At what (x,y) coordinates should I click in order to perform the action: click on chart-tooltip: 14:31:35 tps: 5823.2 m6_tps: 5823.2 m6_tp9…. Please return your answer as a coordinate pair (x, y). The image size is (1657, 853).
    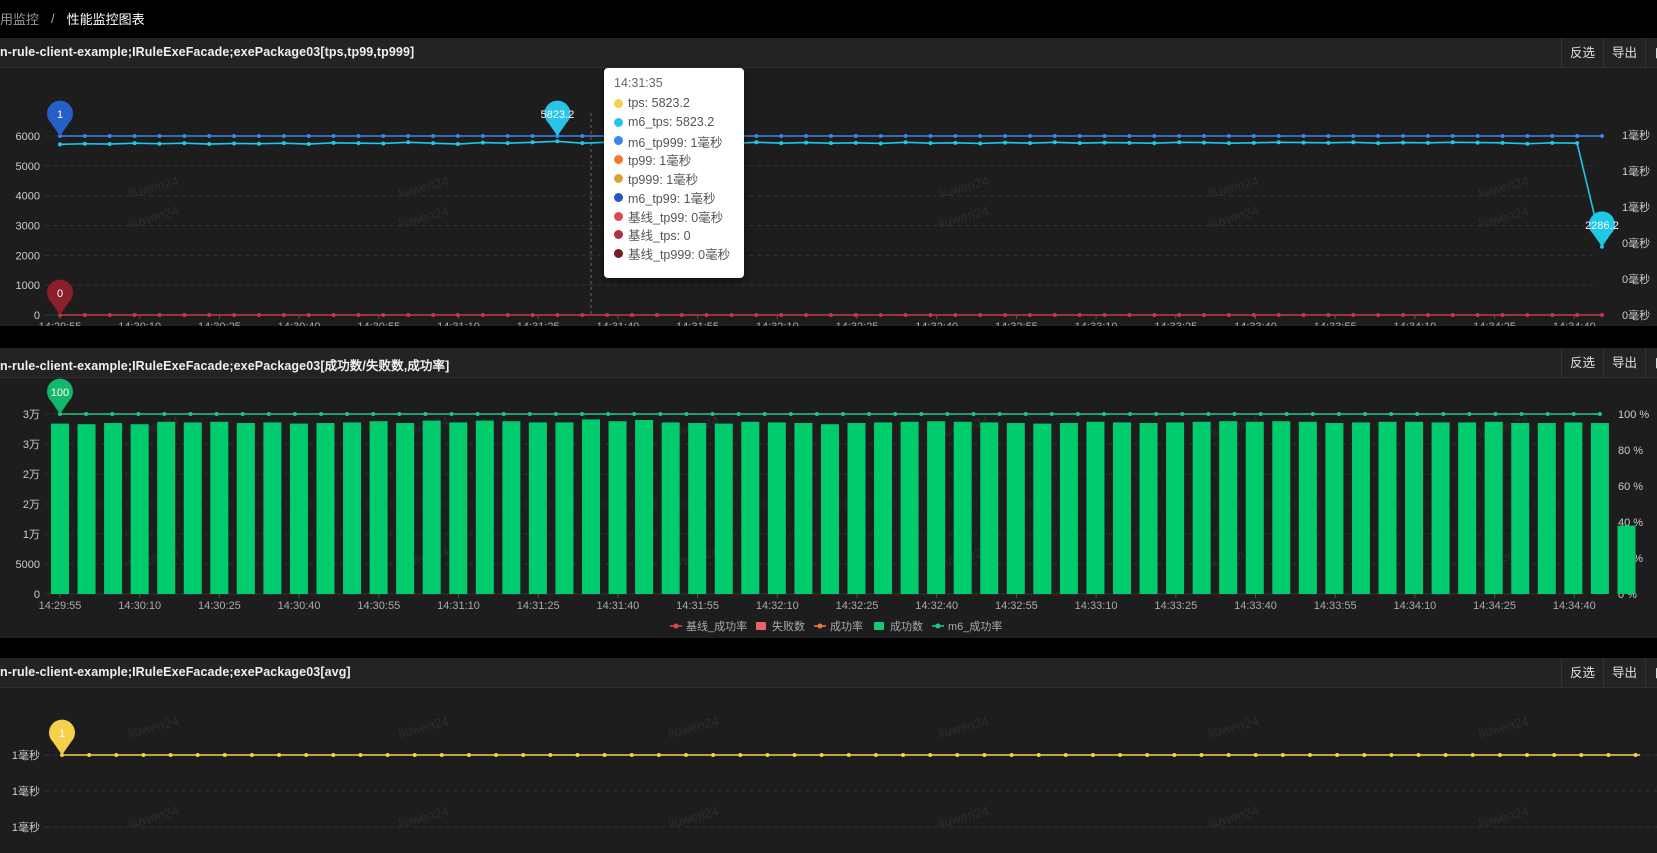
    Looking at the image, I should click on (674, 173).